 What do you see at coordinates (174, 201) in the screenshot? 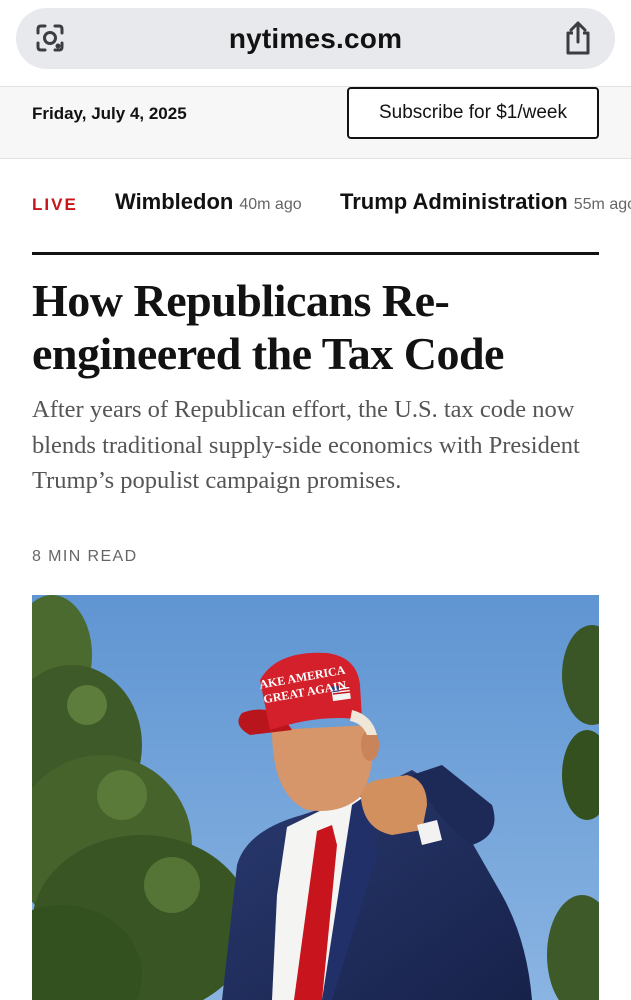
I see `ticker-item-title: Wimbledon` at bounding box center [174, 201].